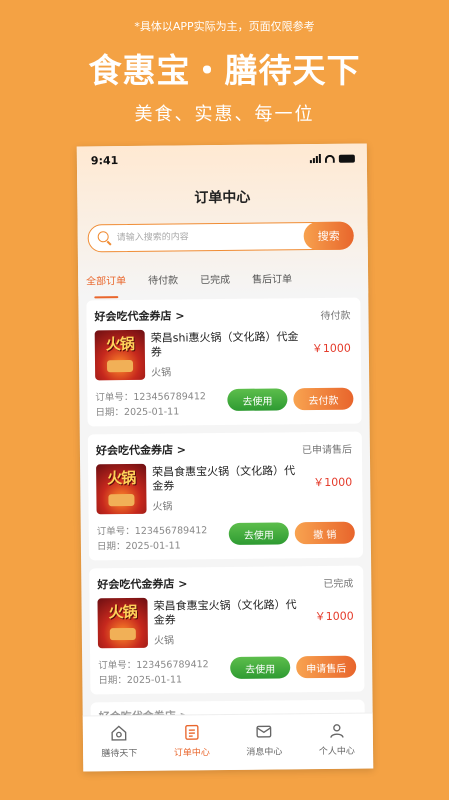 Image resolution: width=449 pixels, height=800 pixels. I want to click on after-sales-button: 申请售后, so click(326, 667).